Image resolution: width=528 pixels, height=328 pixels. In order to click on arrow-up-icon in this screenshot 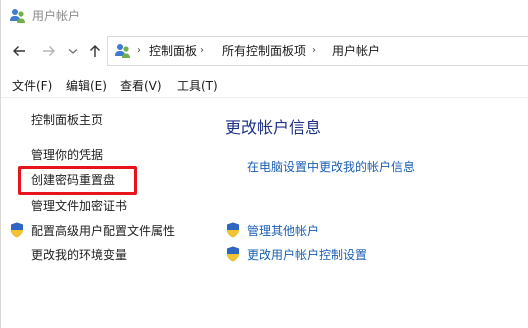, I will do `click(95, 51)`.